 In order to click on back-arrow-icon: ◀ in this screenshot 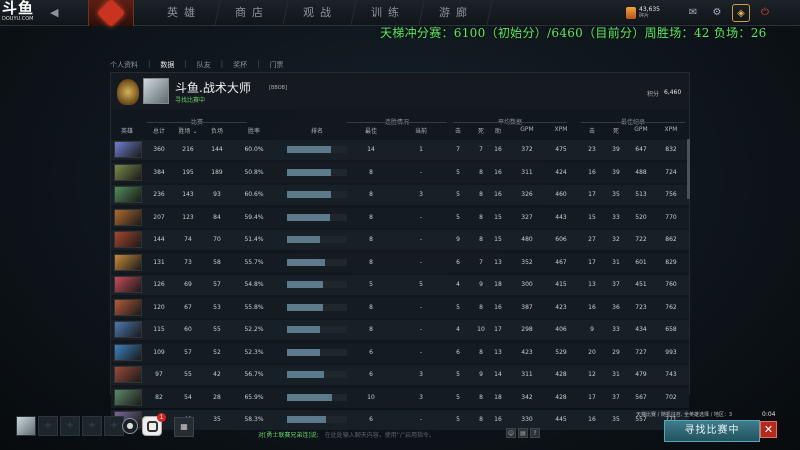, I will do `click(57, 13)`.